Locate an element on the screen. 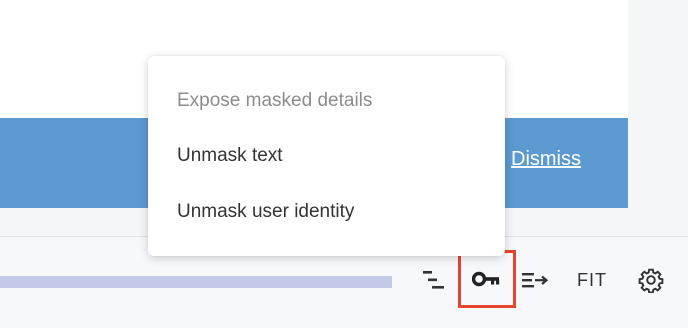 This screenshot has width=688, height=328. settings-button is located at coordinates (651, 280).